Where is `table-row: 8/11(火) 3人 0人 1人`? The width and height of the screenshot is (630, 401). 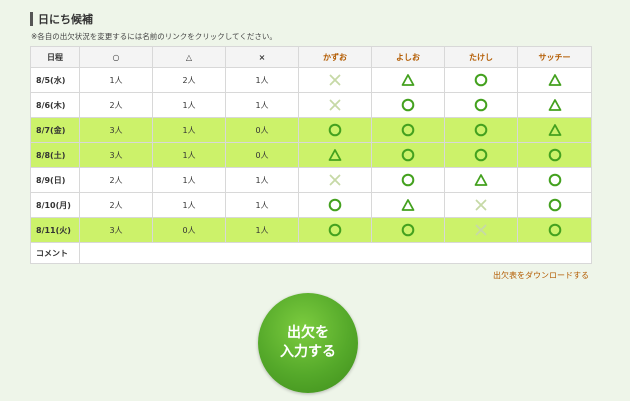 table-row: 8/11(火) 3人 0人 1人 is located at coordinates (311, 230).